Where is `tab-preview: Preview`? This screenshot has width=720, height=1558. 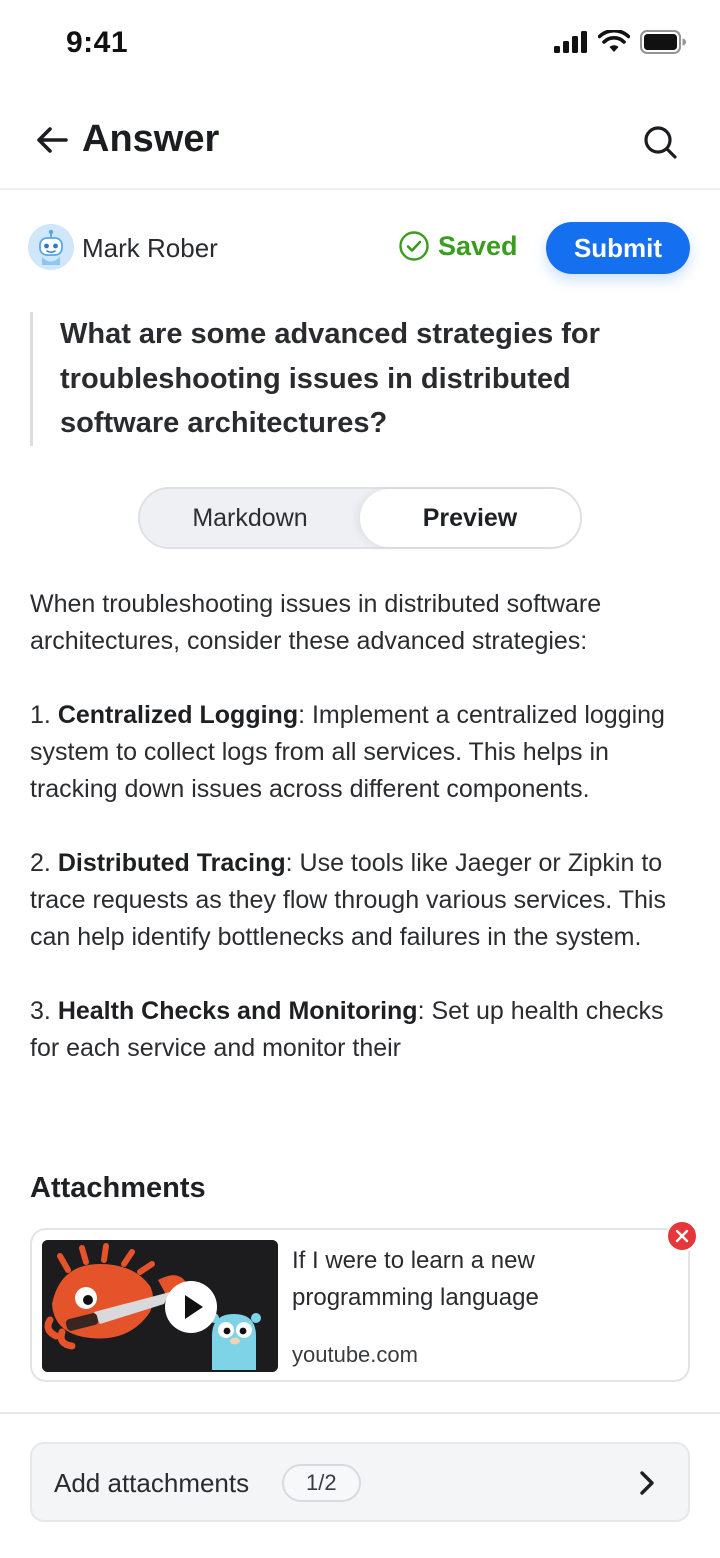 tab-preview: Preview is located at coordinates (470, 518).